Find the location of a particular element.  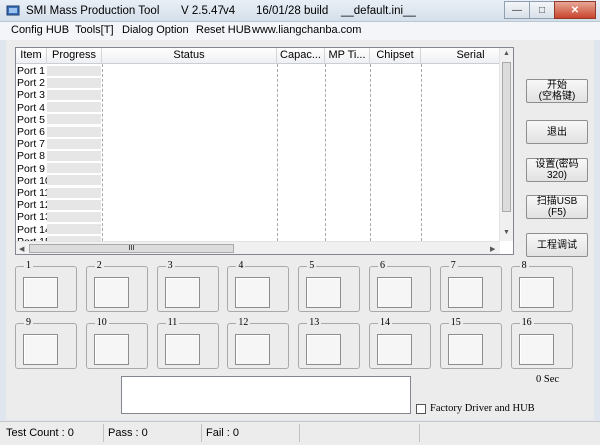

vertical-scroll-thumb is located at coordinates (506, 137).